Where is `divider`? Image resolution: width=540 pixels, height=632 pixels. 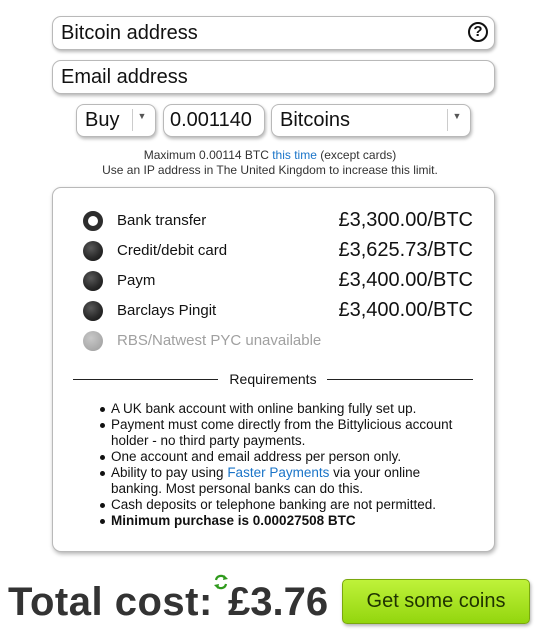
divider is located at coordinates (400, 379).